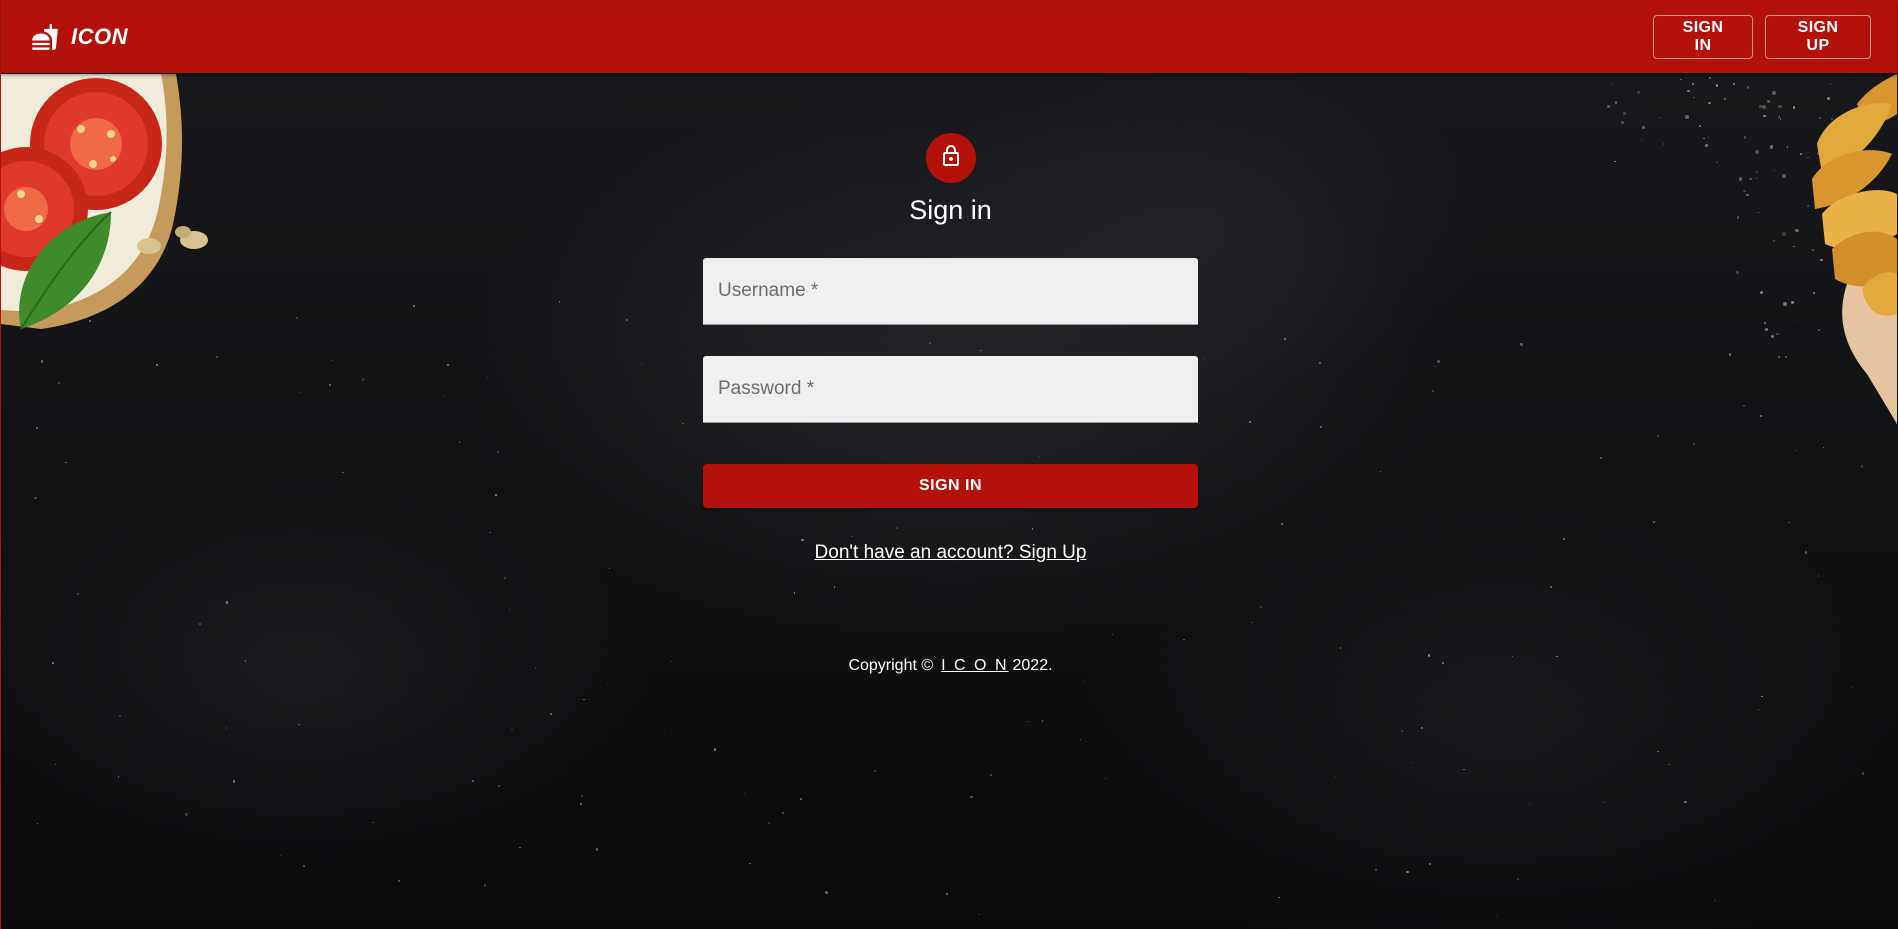 The height and width of the screenshot is (929, 1898). What do you see at coordinates (950, 210) in the screenshot?
I see `page-title: Sign in` at bounding box center [950, 210].